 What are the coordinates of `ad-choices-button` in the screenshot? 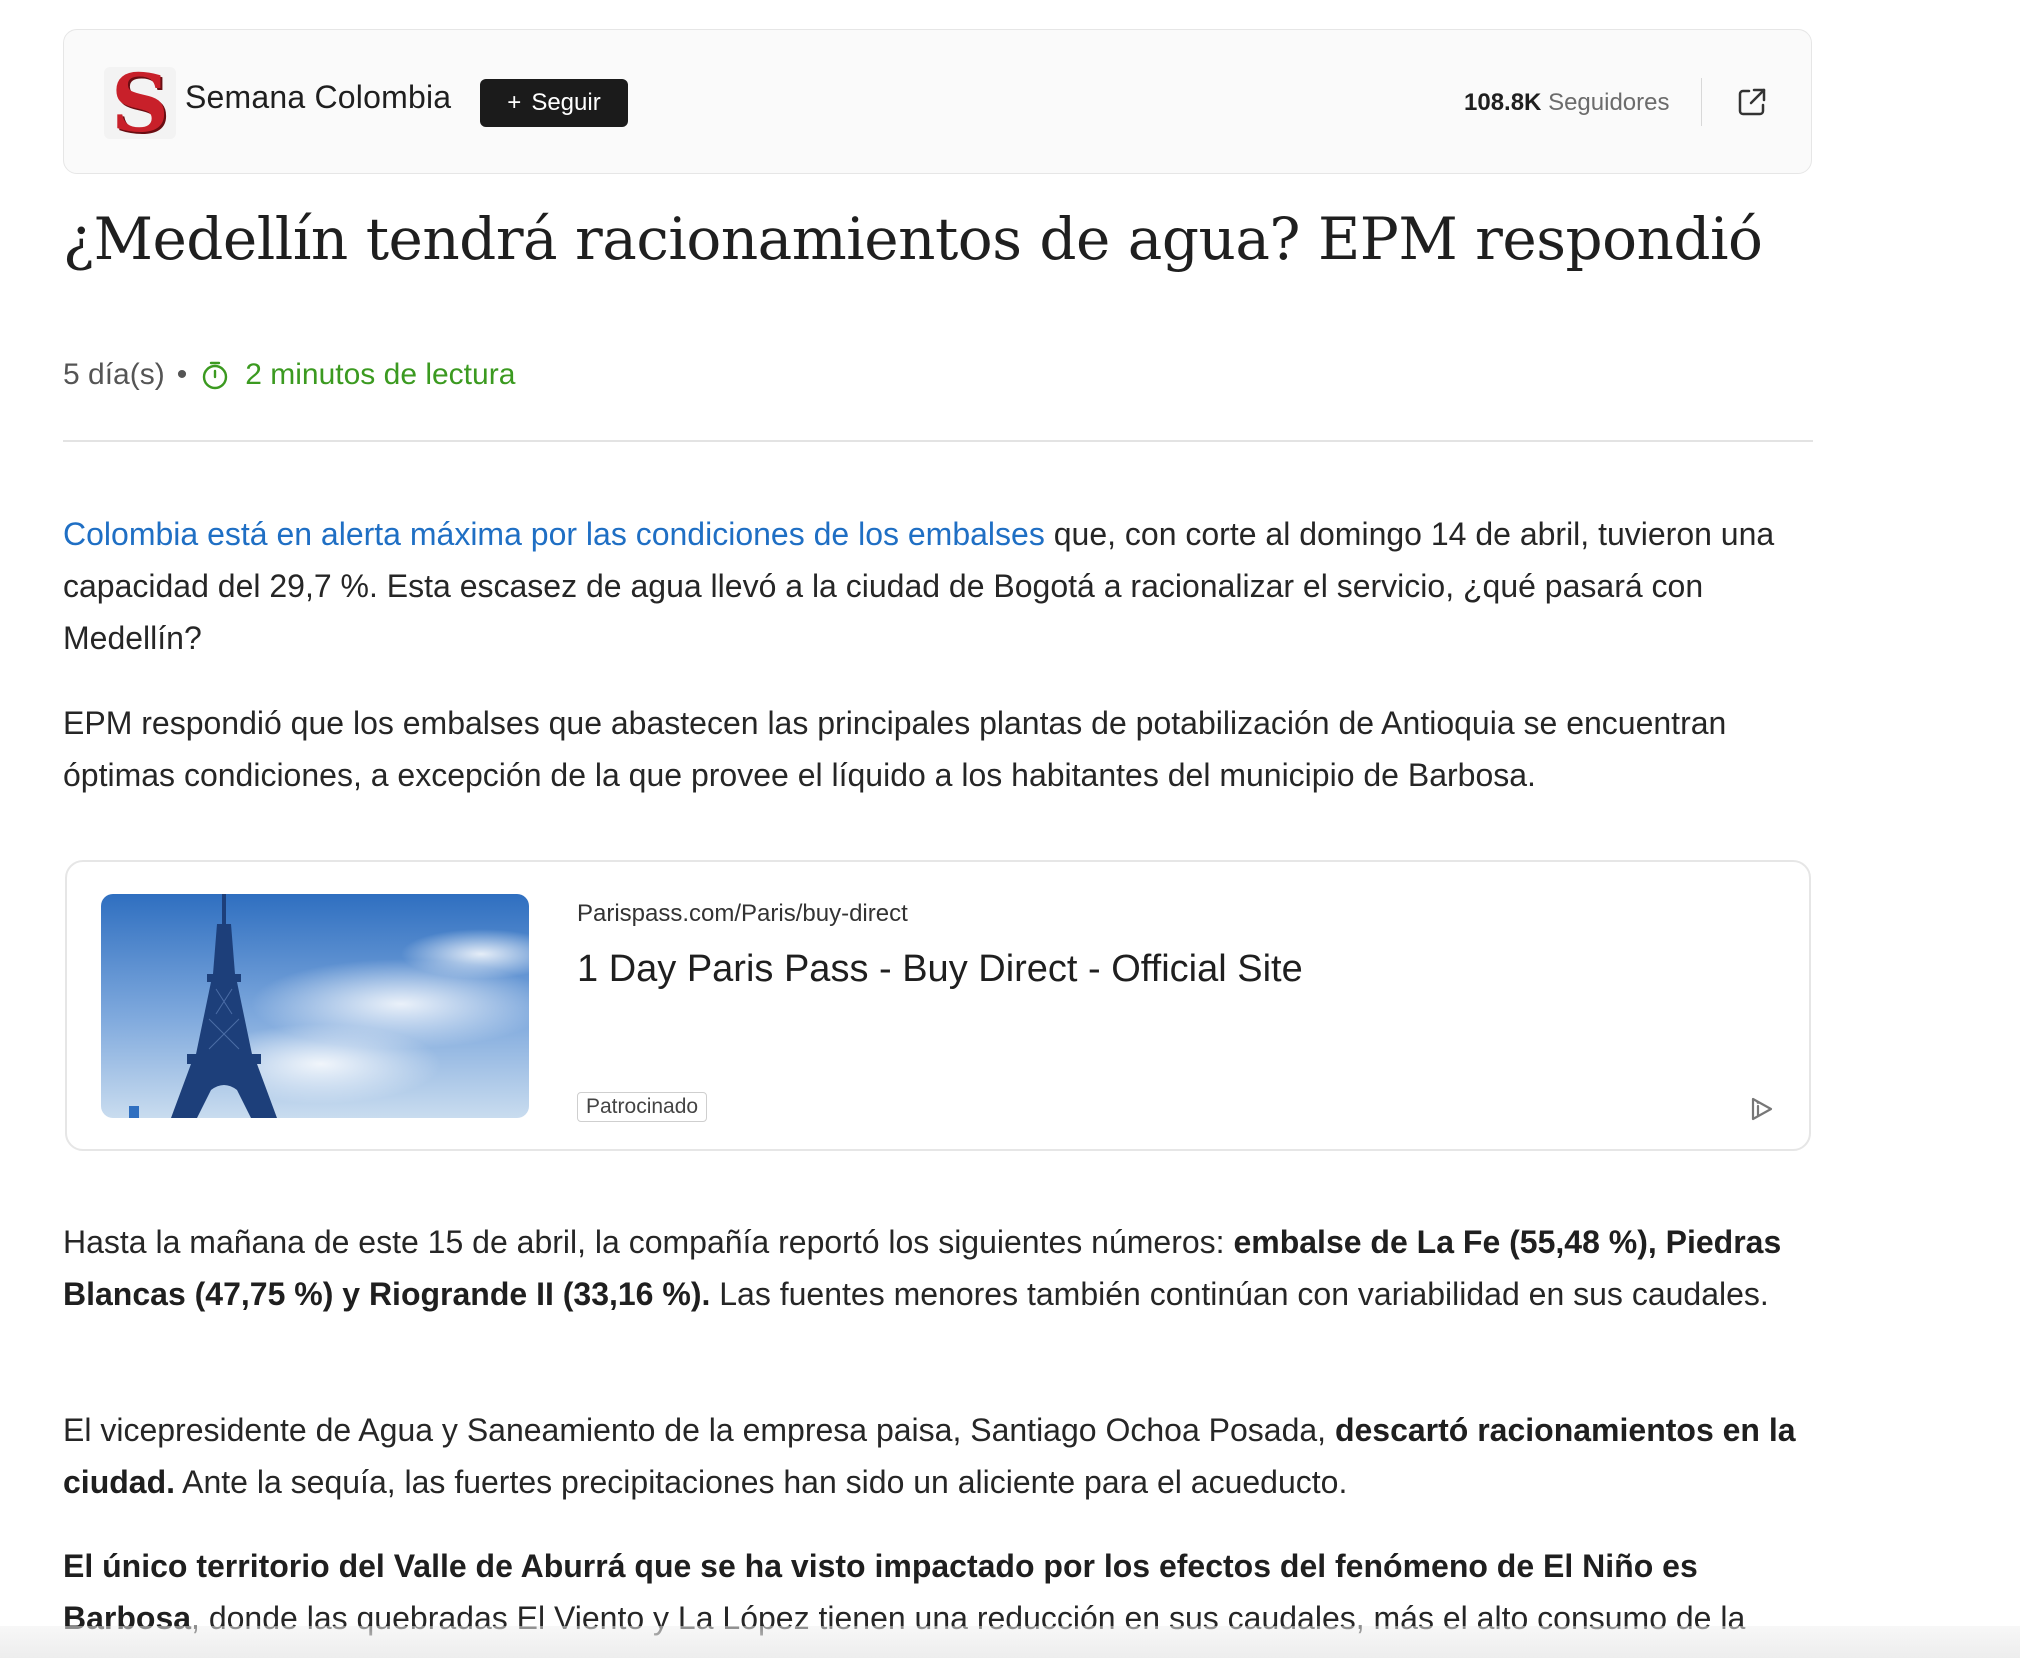 It's located at (1762, 1109).